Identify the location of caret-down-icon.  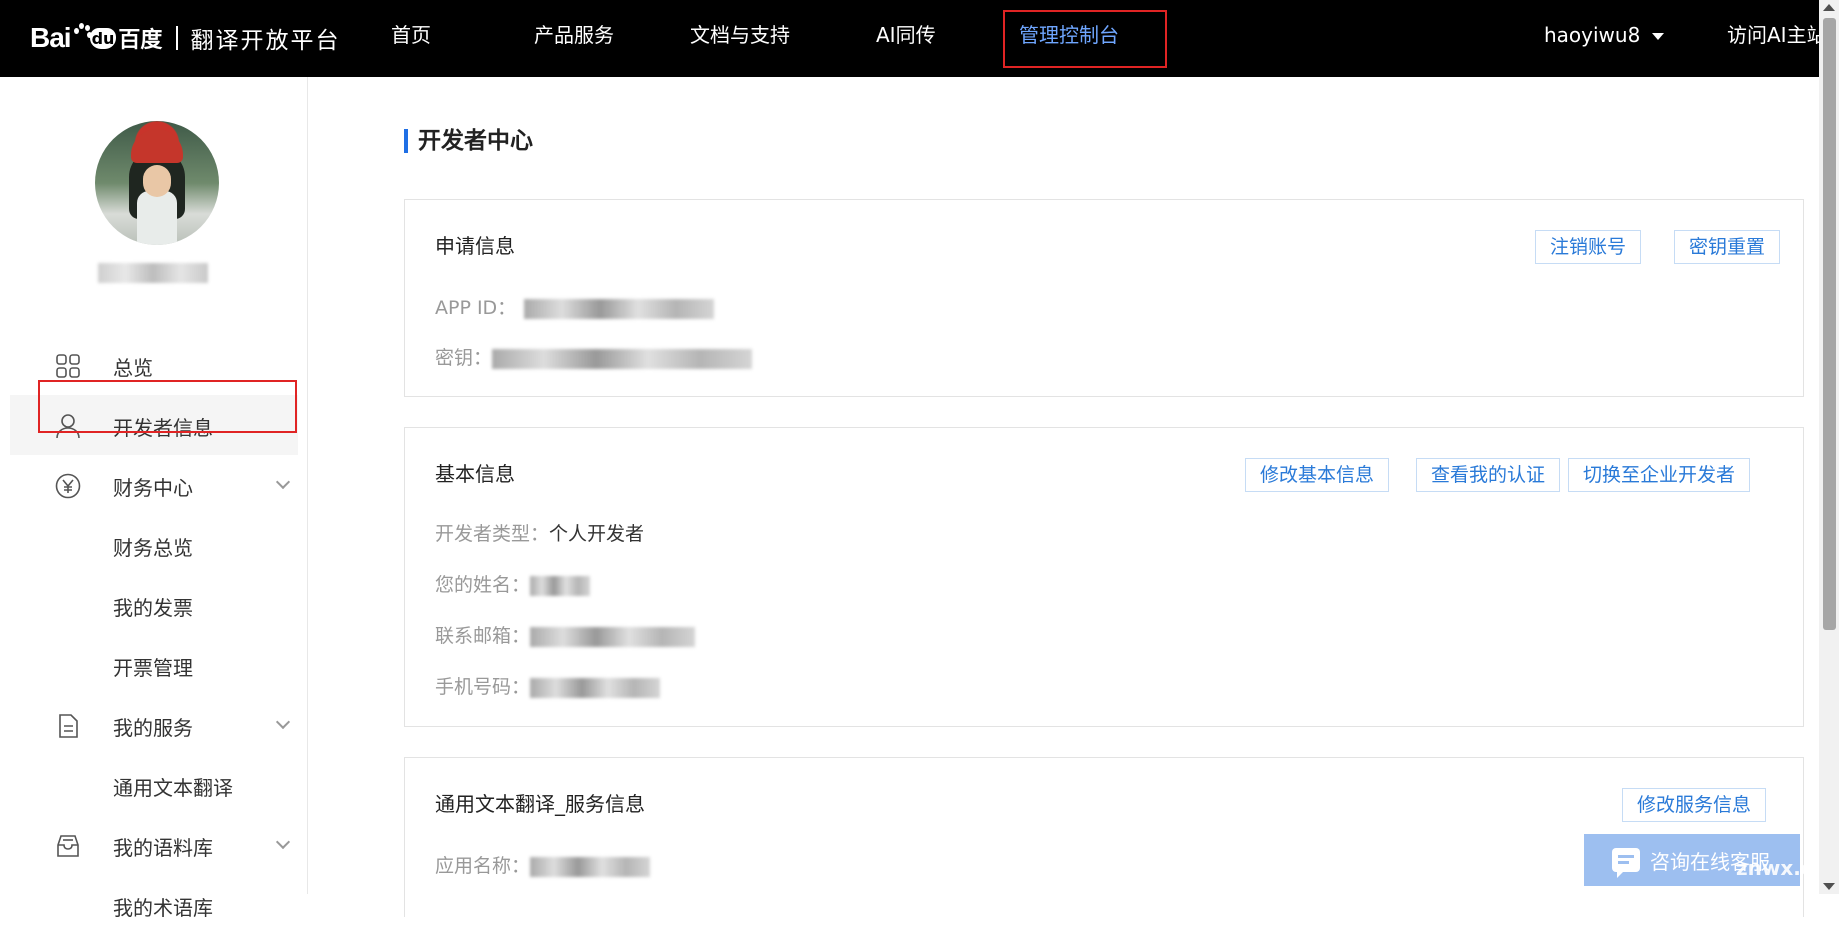
(1658, 36).